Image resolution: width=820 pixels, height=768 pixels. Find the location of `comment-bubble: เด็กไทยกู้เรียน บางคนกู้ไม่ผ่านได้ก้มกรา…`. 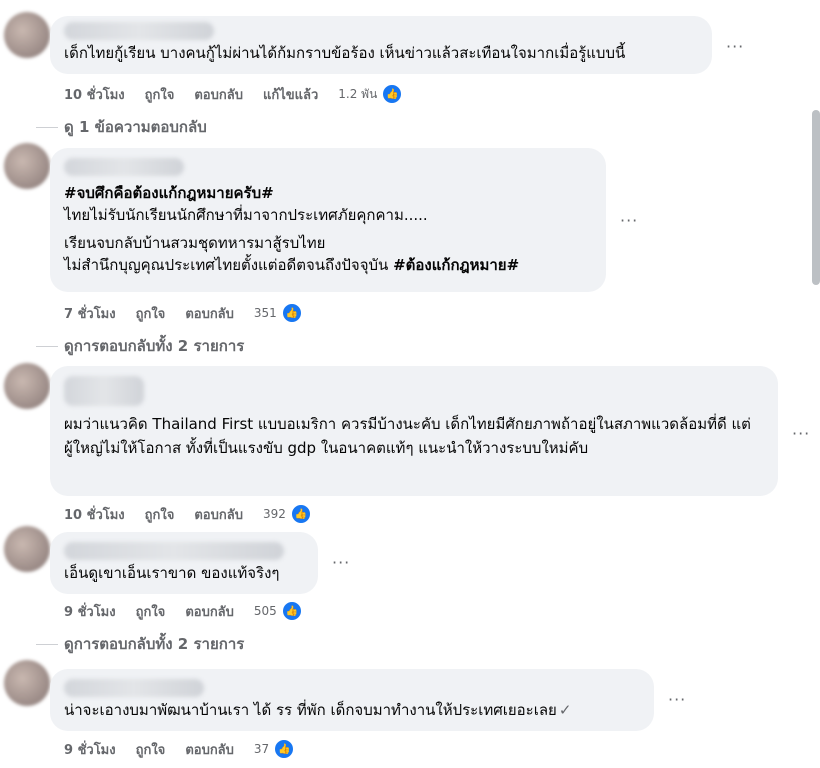

comment-bubble: เด็กไทยกู้เรียน บางคนกู้ไม่ผ่านได้ก้มกรา… is located at coordinates (381, 45).